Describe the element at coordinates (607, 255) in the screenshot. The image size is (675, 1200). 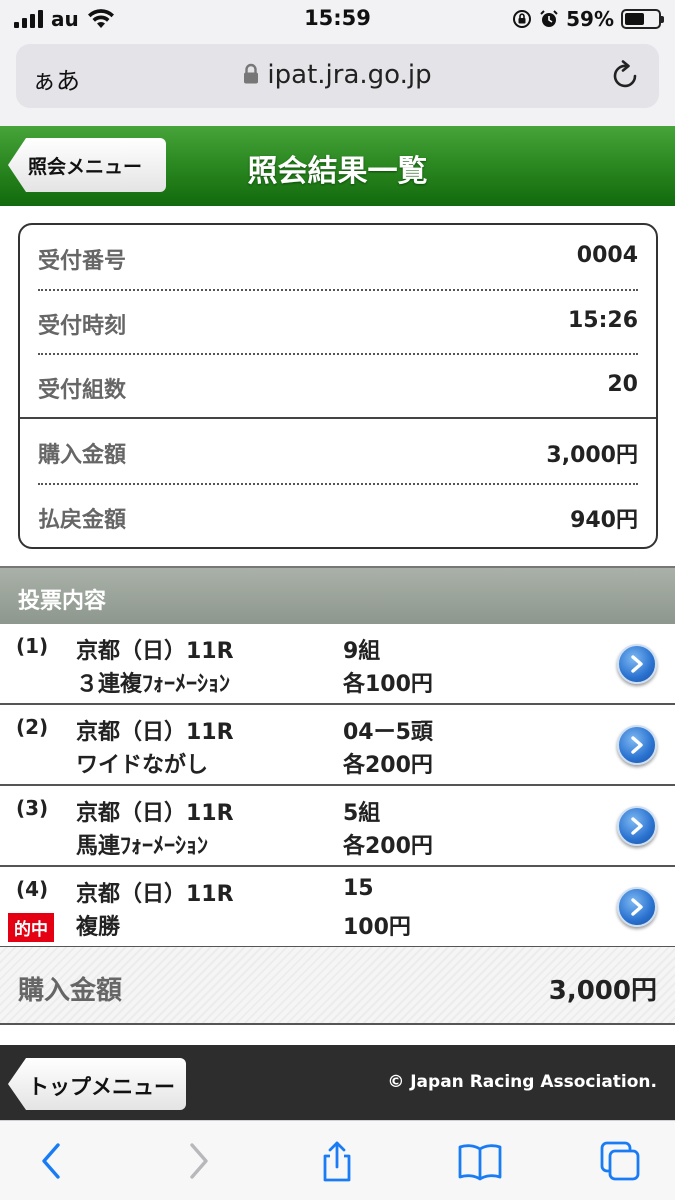
I see `summary-value: 0004` at that location.